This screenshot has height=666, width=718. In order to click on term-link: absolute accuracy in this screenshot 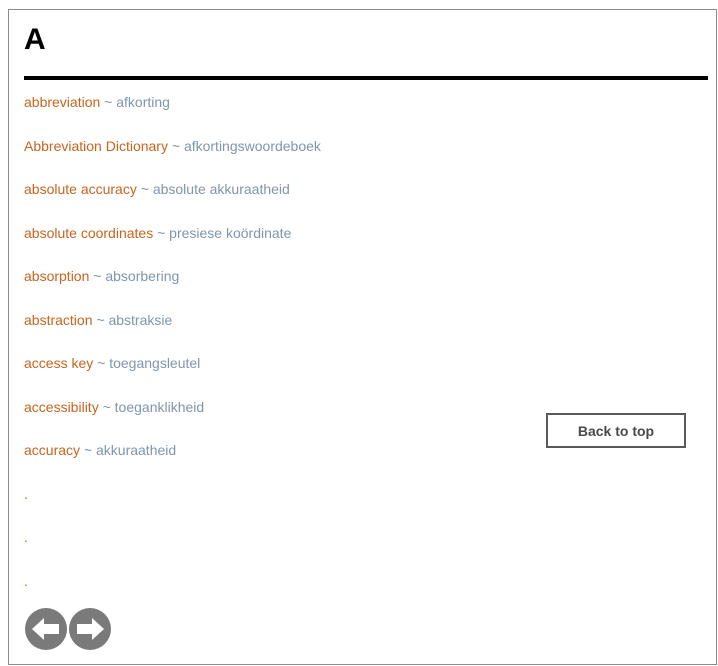, I will do `click(80, 189)`.